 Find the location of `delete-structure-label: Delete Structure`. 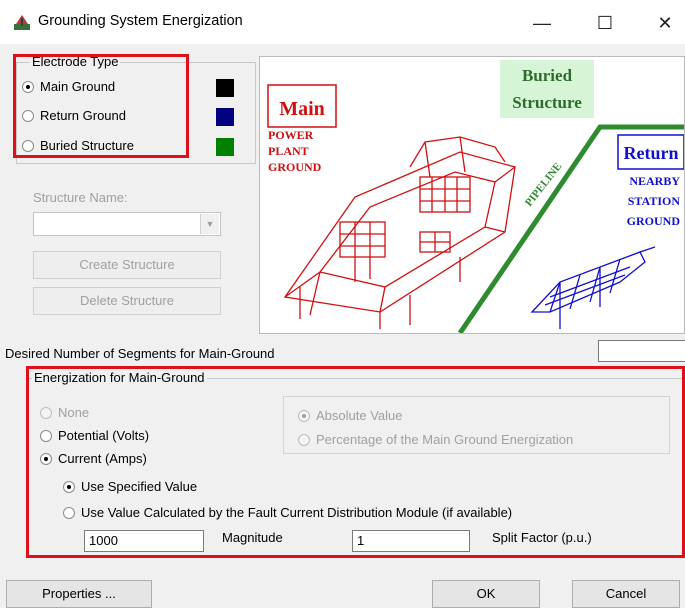

delete-structure-label: Delete Structure is located at coordinates (127, 300).